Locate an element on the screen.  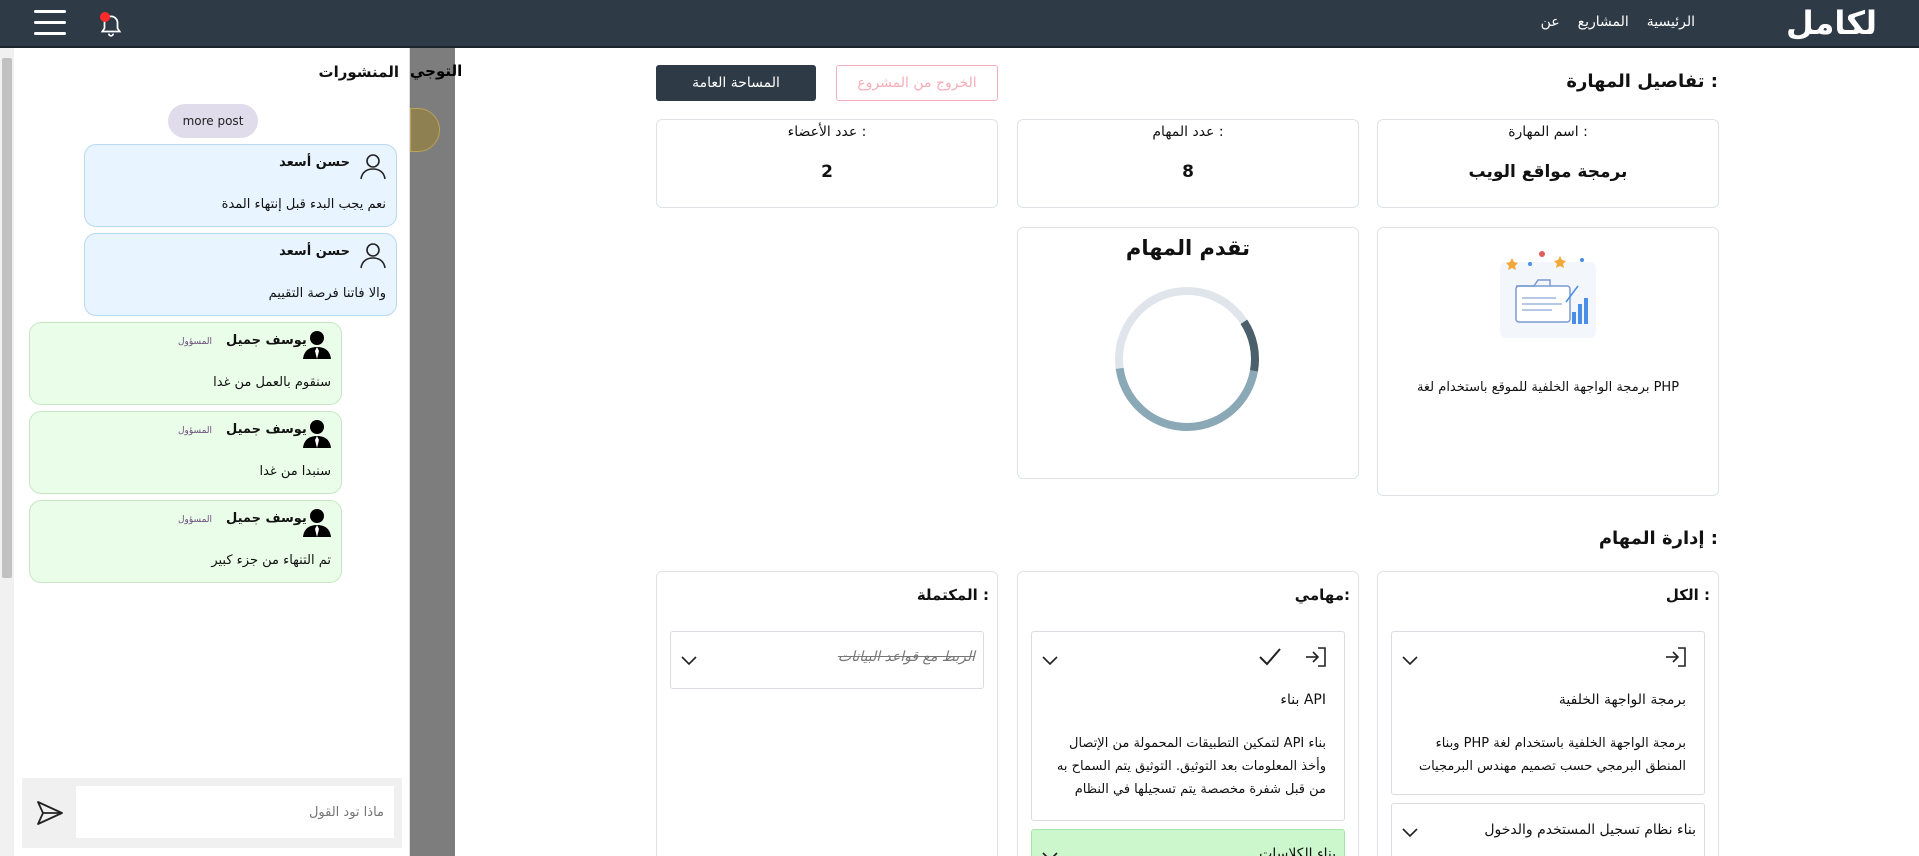
nav-links: الرئيسية المشاريع عن is located at coordinates (1618, 22).